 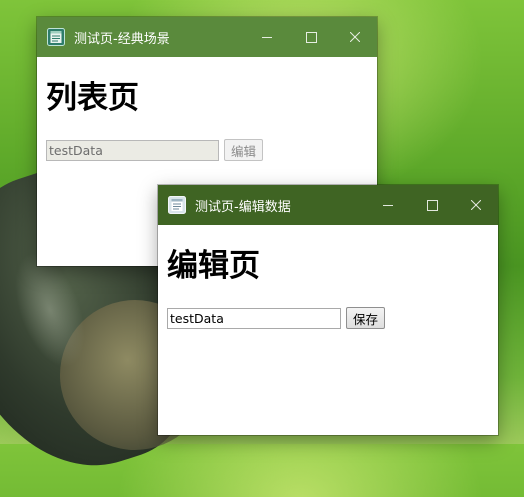 What do you see at coordinates (366, 318) in the screenshot?
I see `save-button: 保存` at bounding box center [366, 318].